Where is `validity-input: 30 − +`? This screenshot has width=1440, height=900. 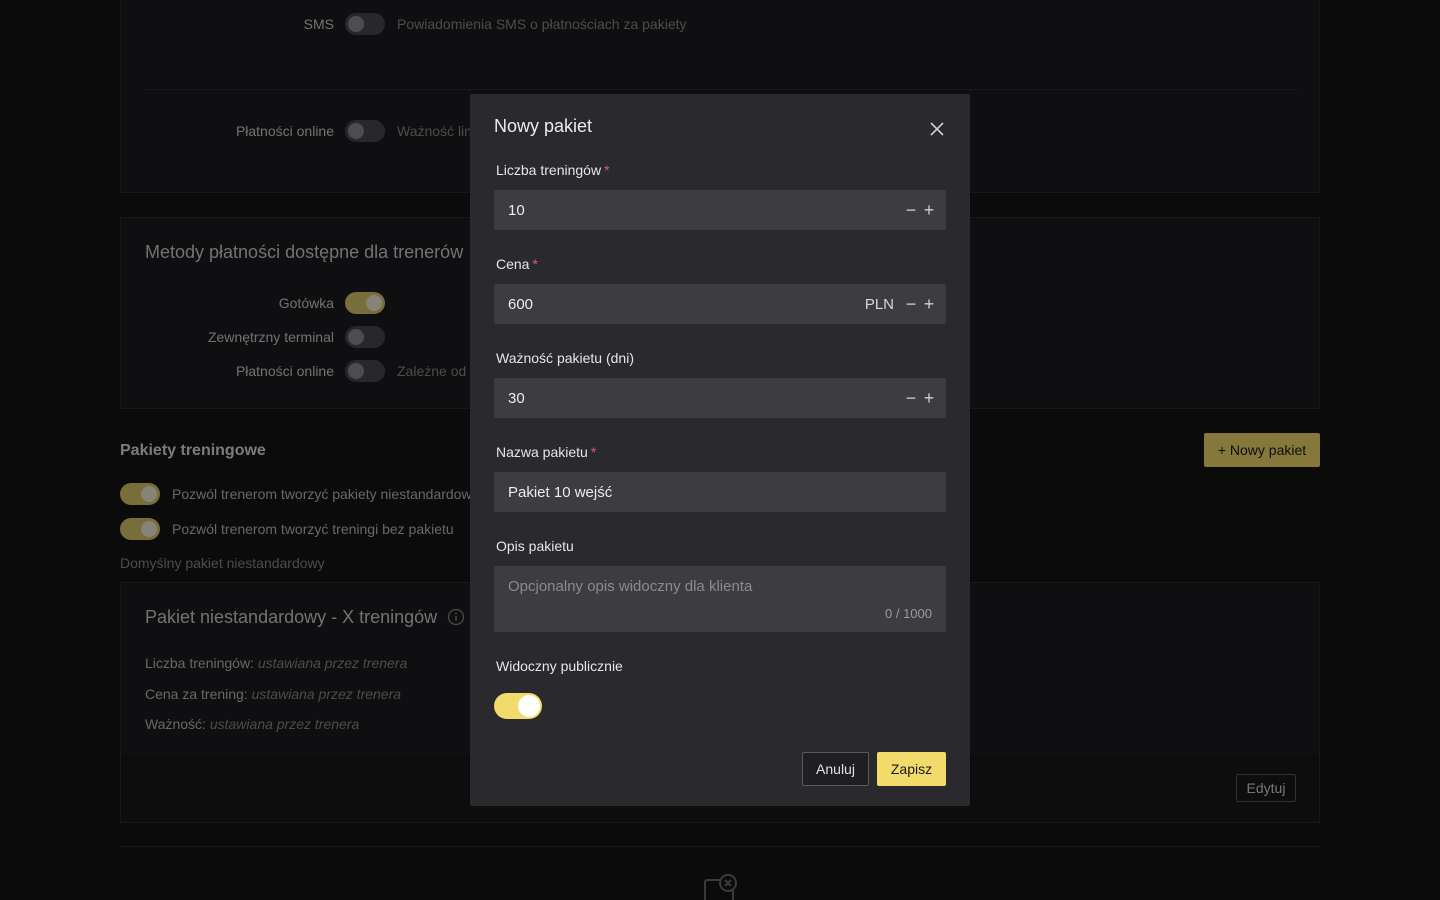 validity-input: 30 − + is located at coordinates (720, 398).